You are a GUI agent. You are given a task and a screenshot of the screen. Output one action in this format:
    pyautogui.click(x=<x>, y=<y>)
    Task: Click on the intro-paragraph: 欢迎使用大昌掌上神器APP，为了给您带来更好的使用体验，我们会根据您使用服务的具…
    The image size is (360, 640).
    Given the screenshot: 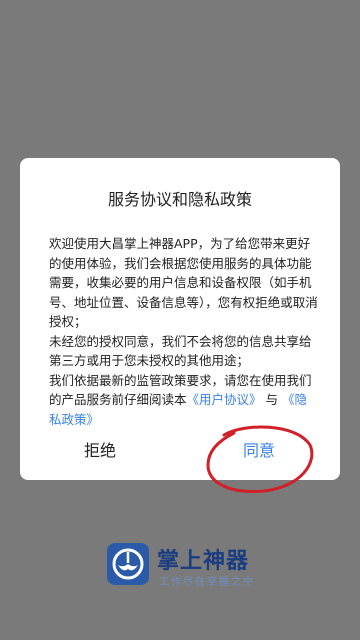 What is the action you would take?
    pyautogui.click(x=183, y=282)
    